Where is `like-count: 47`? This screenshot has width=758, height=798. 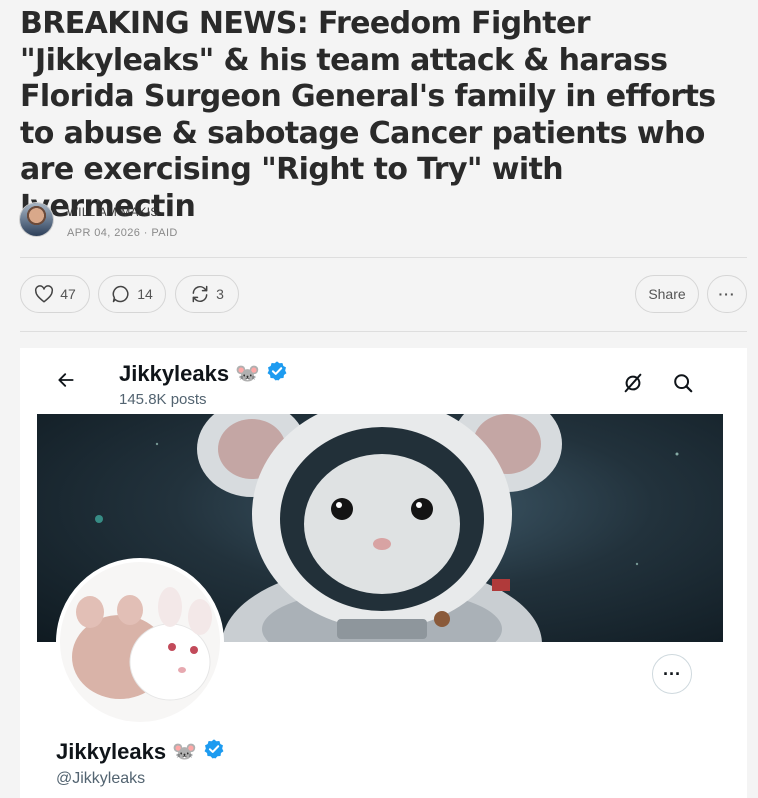 like-count: 47 is located at coordinates (68, 294).